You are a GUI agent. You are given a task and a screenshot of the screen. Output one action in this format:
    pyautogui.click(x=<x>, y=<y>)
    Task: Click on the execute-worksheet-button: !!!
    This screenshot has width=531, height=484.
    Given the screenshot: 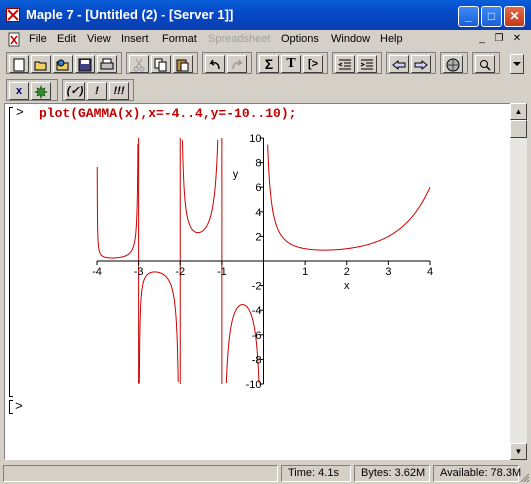 What is the action you would take?
    pyautogui.click(x=119, y=91)
    